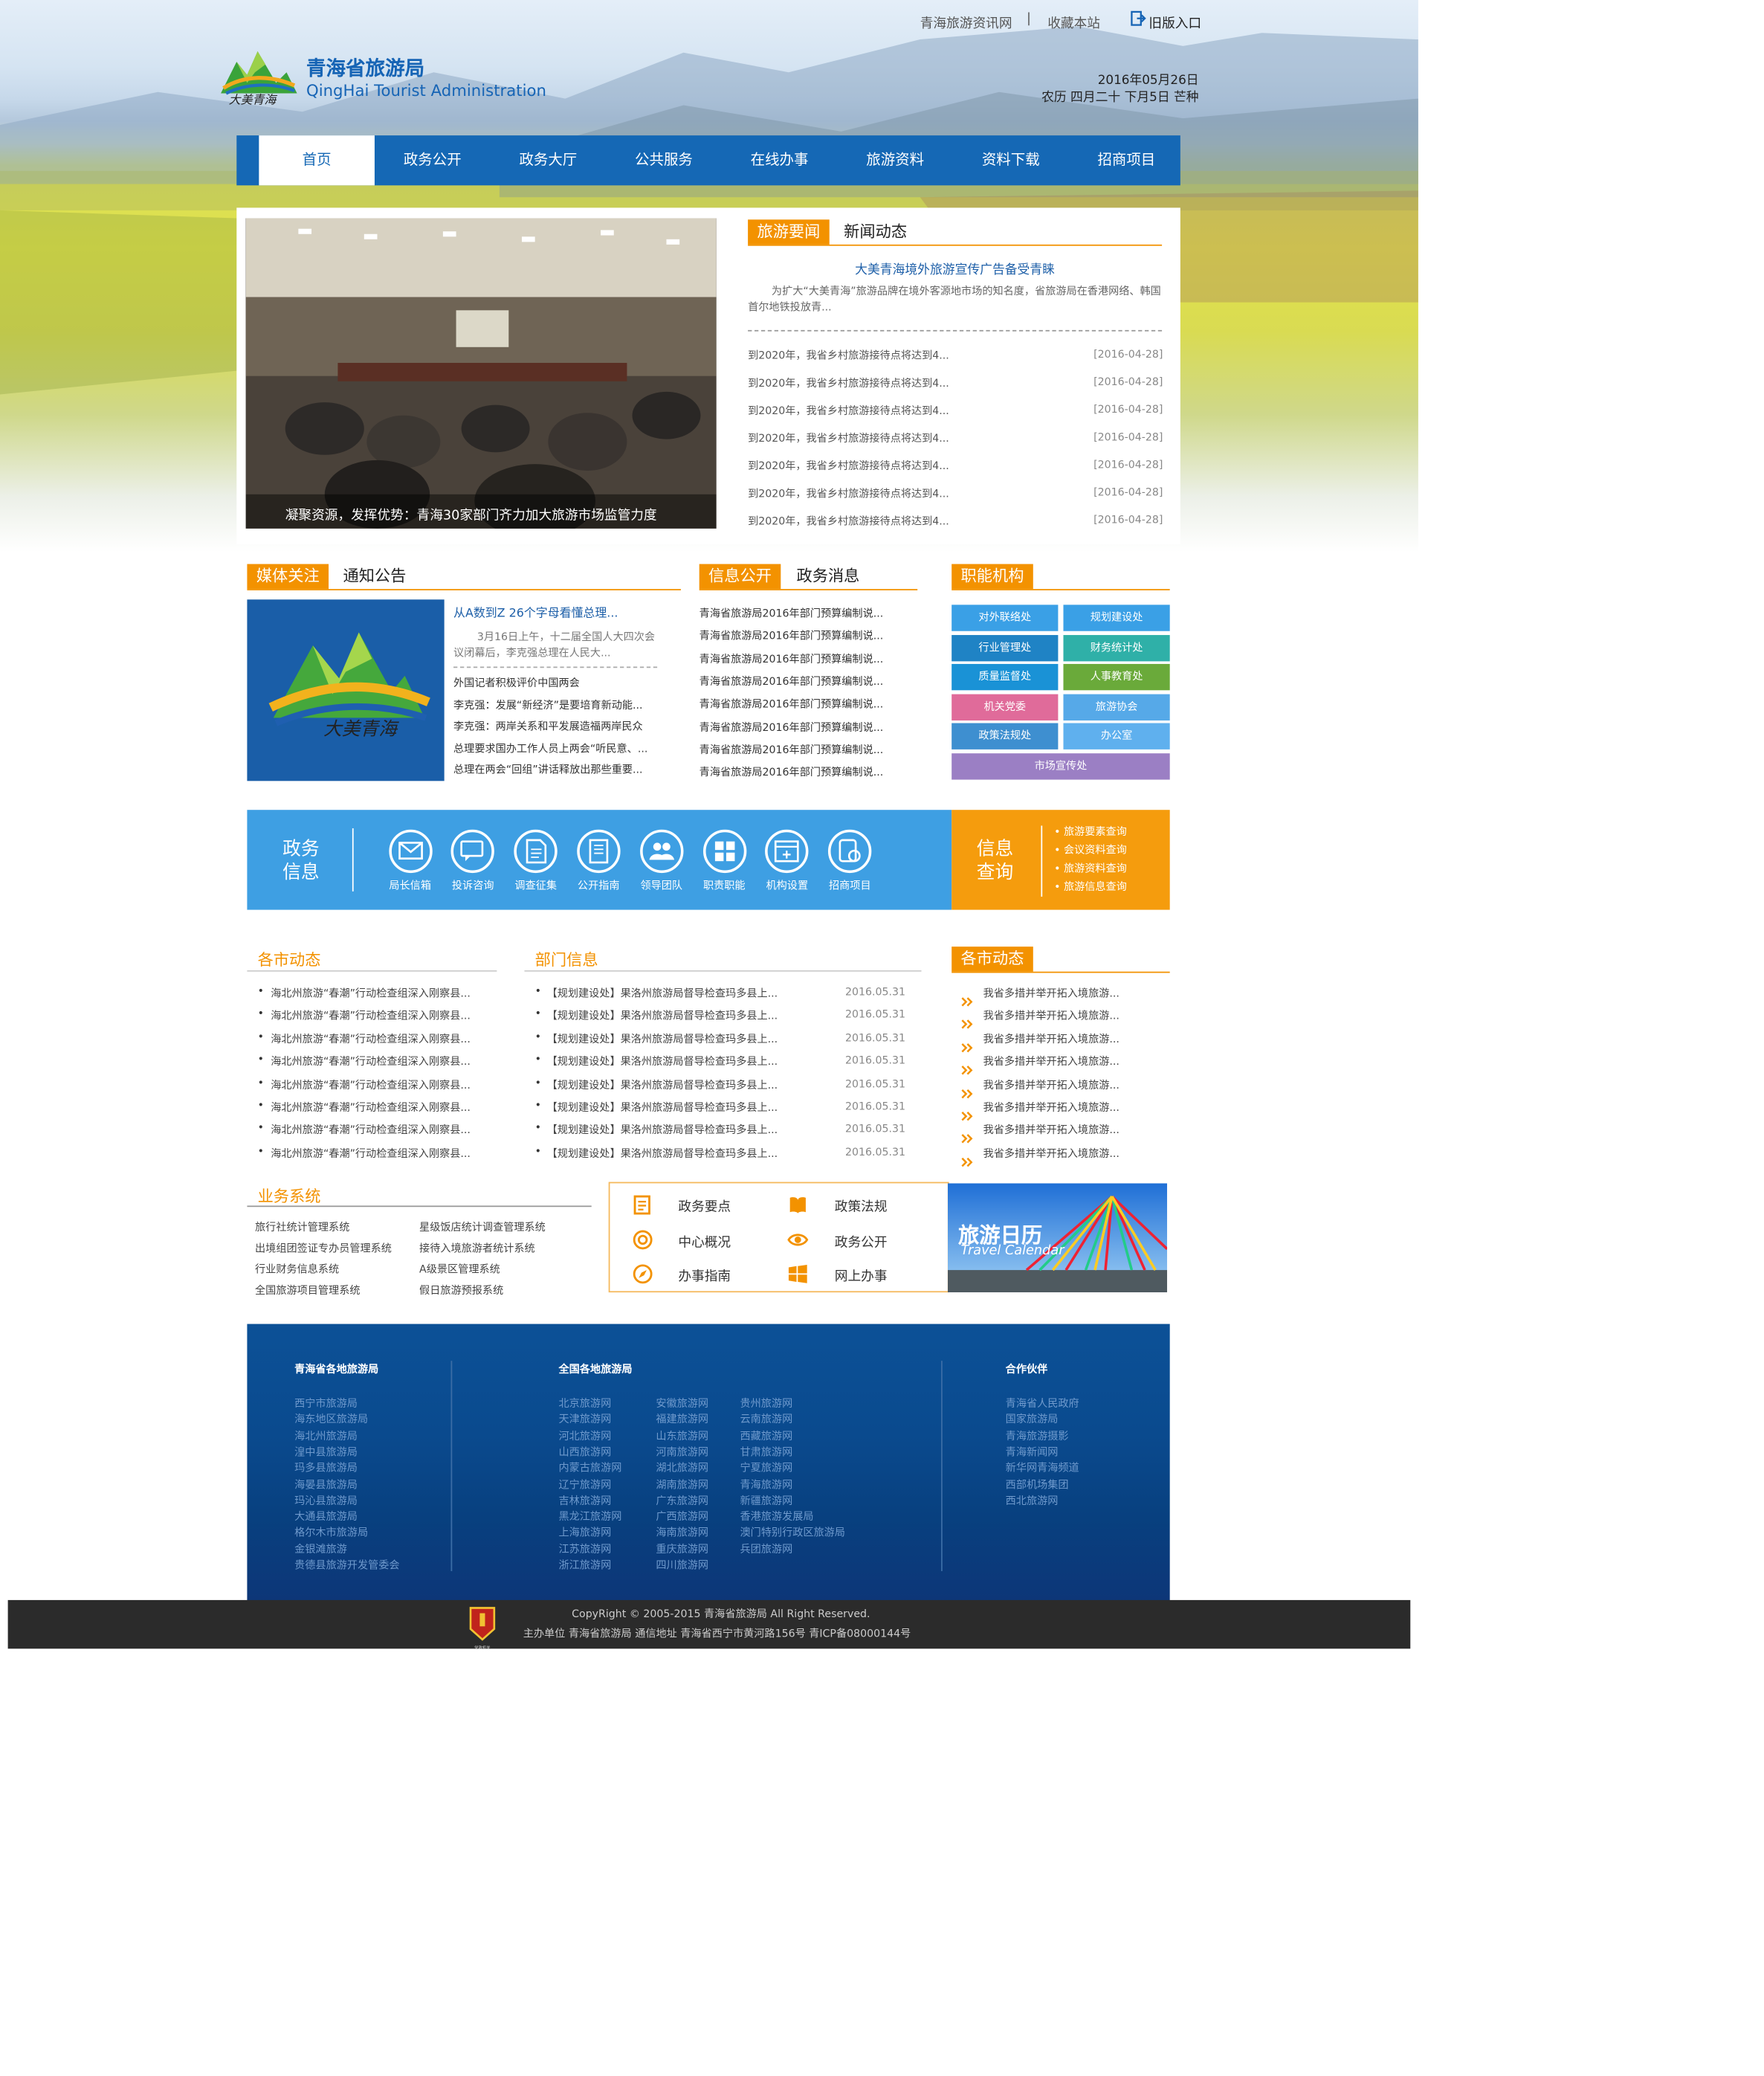 The image size is (1764, 2076). What do you see at coordinates (585, 1484) in the screenshot?
I see `footer-link: 辽宁旅游网` at bounding box center [585, 1484].